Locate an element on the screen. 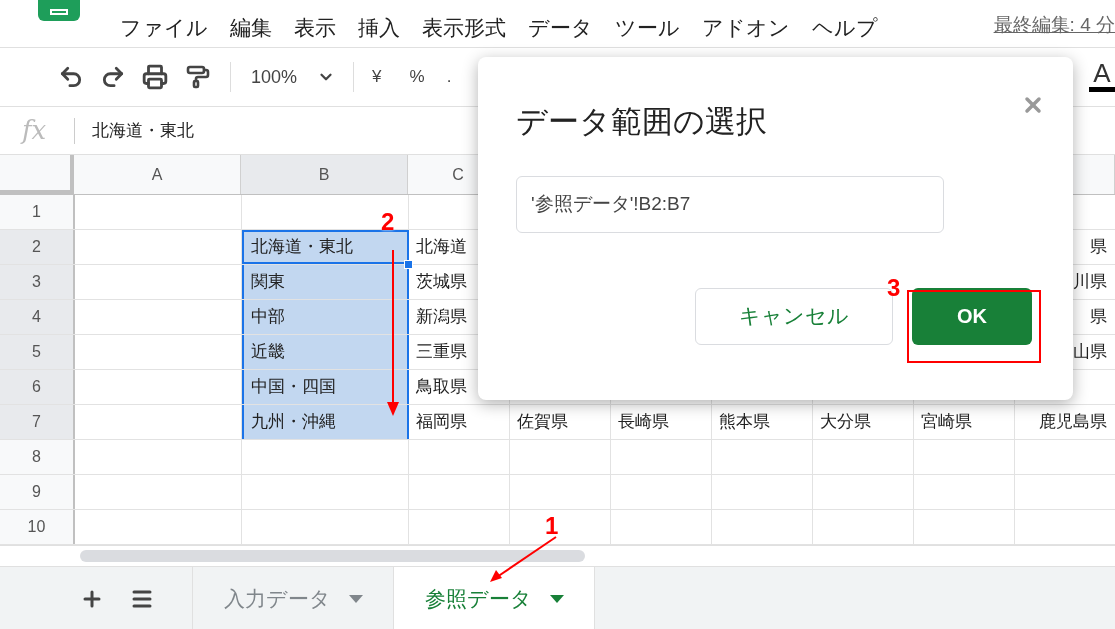 The image size is (1115, 629). menu-item: 編集 is located at coordinates (251, 27).